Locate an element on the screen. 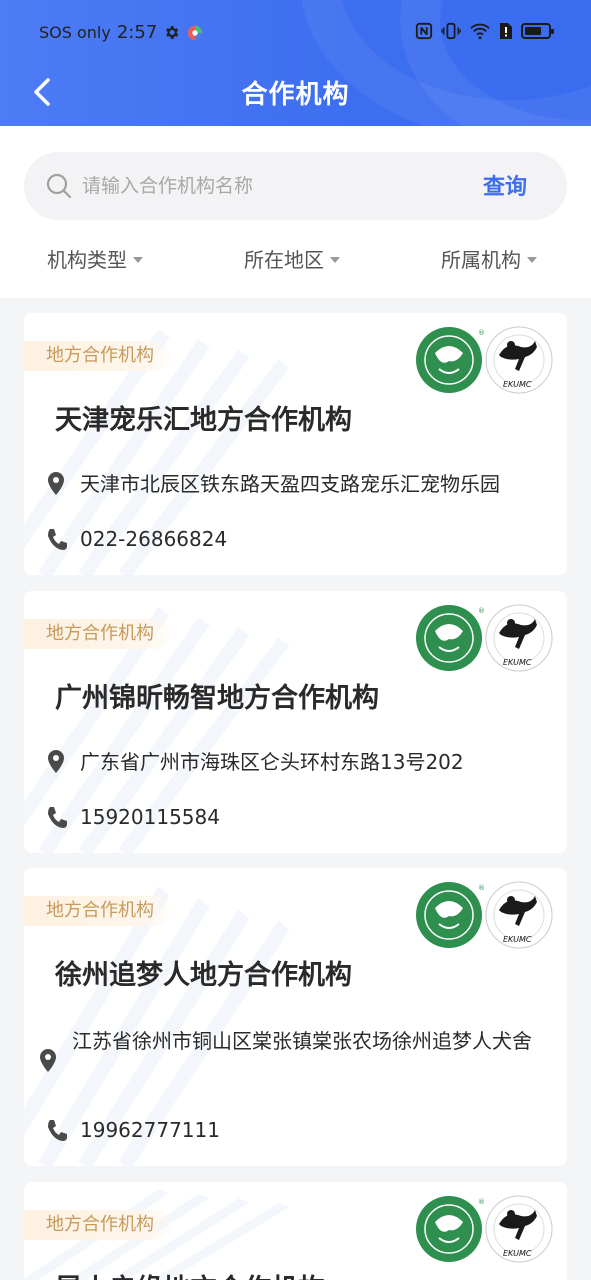 The width and height of the screenshot is (591, 1280). filter-institution-type: 机构类型 is located at coordinates (95, 258).